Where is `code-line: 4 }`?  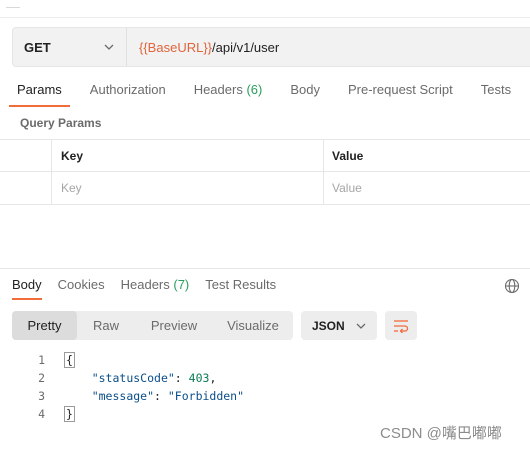
code-line: 4 } is located at coordinates (265, 414).